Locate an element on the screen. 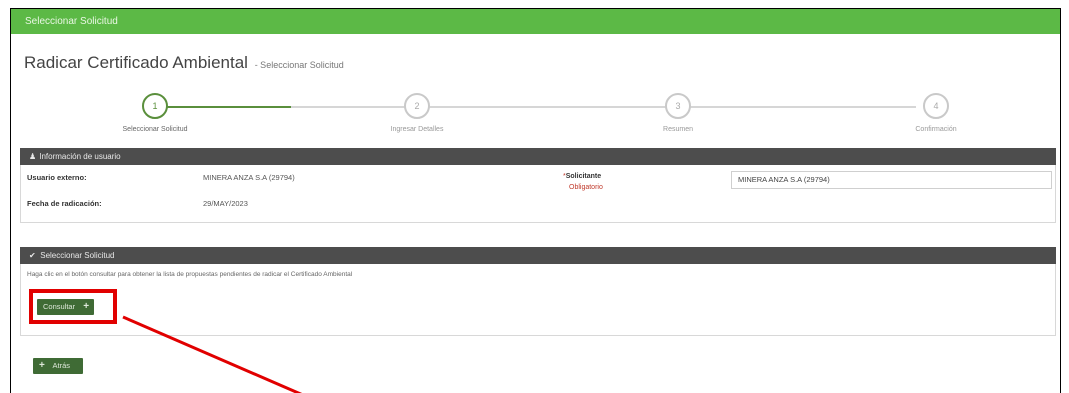  back-button: + Atrás is located at coordinates (58, 366).